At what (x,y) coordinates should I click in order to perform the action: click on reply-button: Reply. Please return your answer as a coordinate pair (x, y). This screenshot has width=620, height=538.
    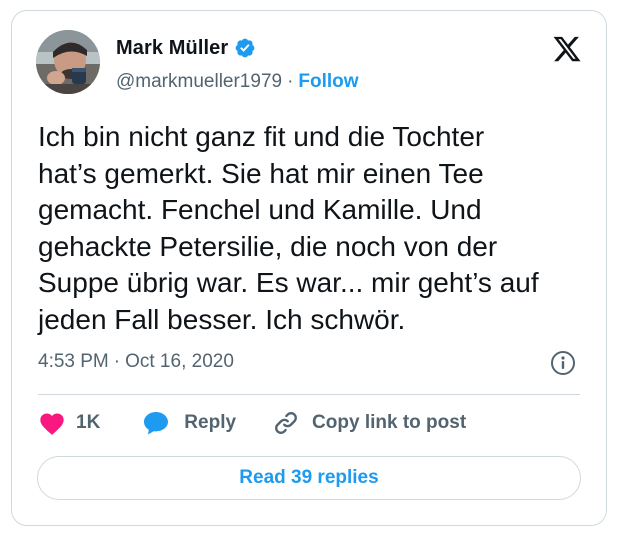
    Looking at the image, I should click on (189, 423).